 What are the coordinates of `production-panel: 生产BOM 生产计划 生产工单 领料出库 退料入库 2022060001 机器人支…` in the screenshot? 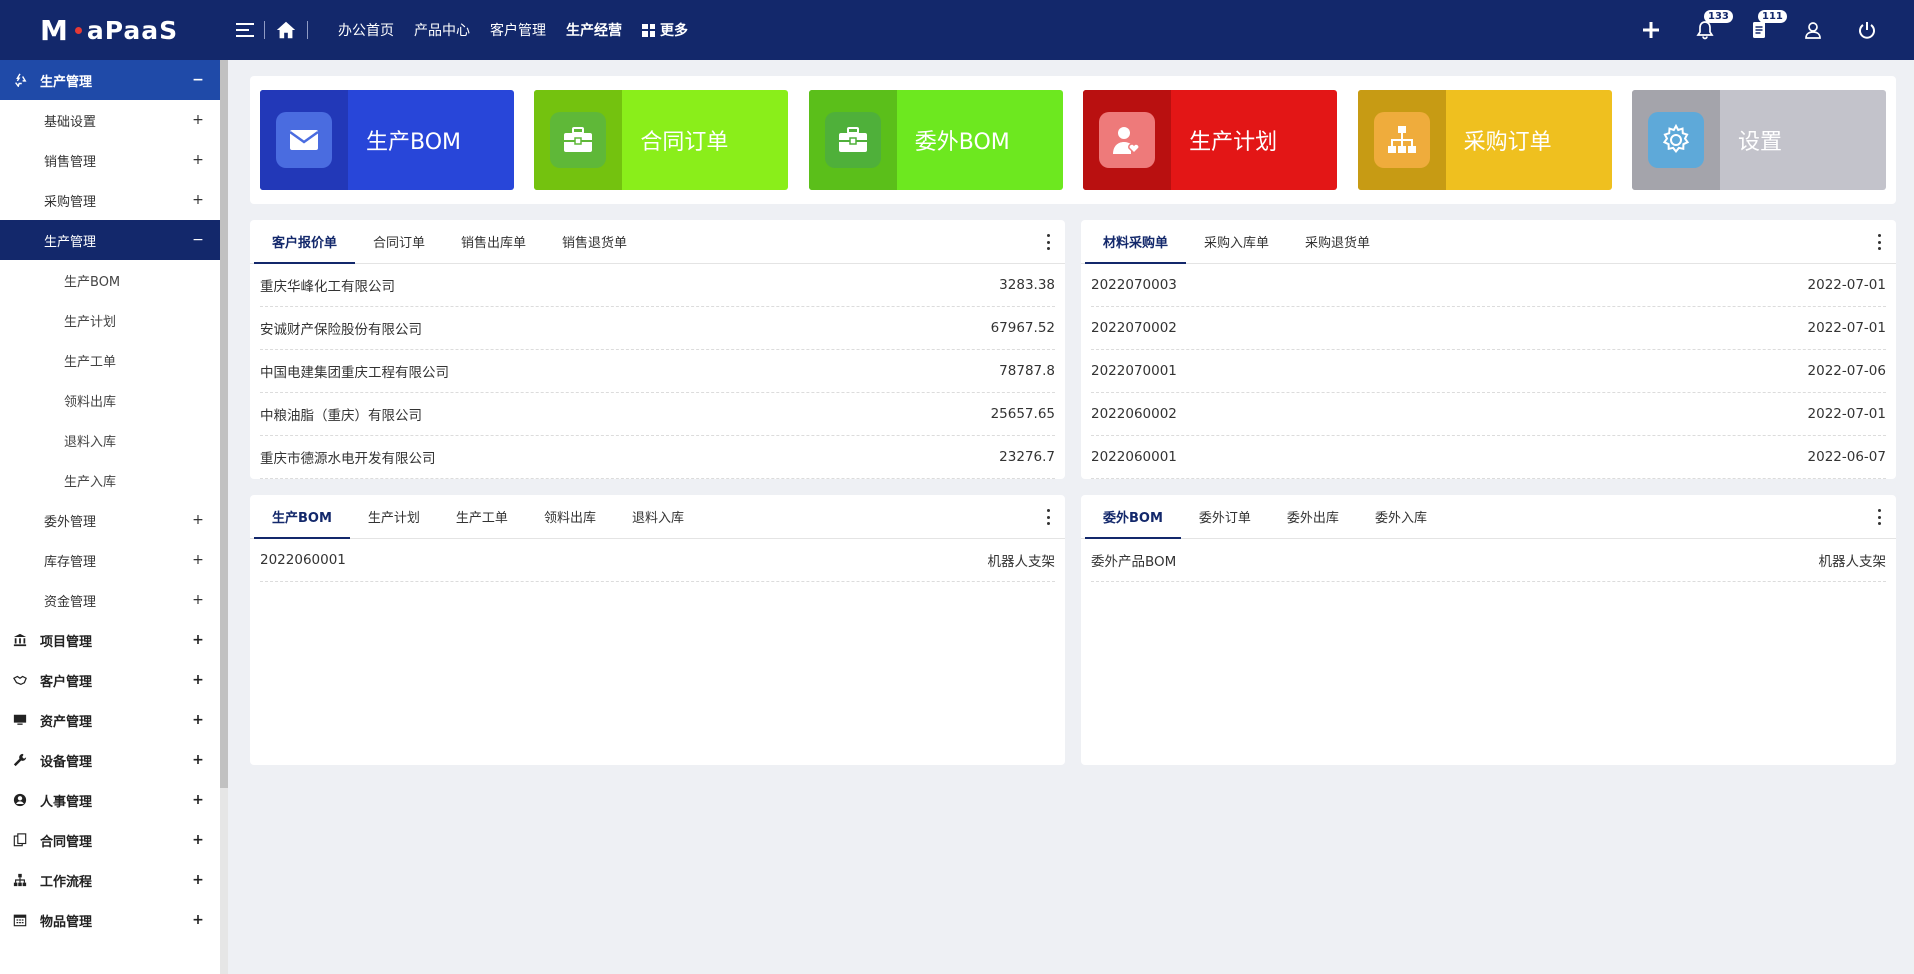 It's located at (657, 630).